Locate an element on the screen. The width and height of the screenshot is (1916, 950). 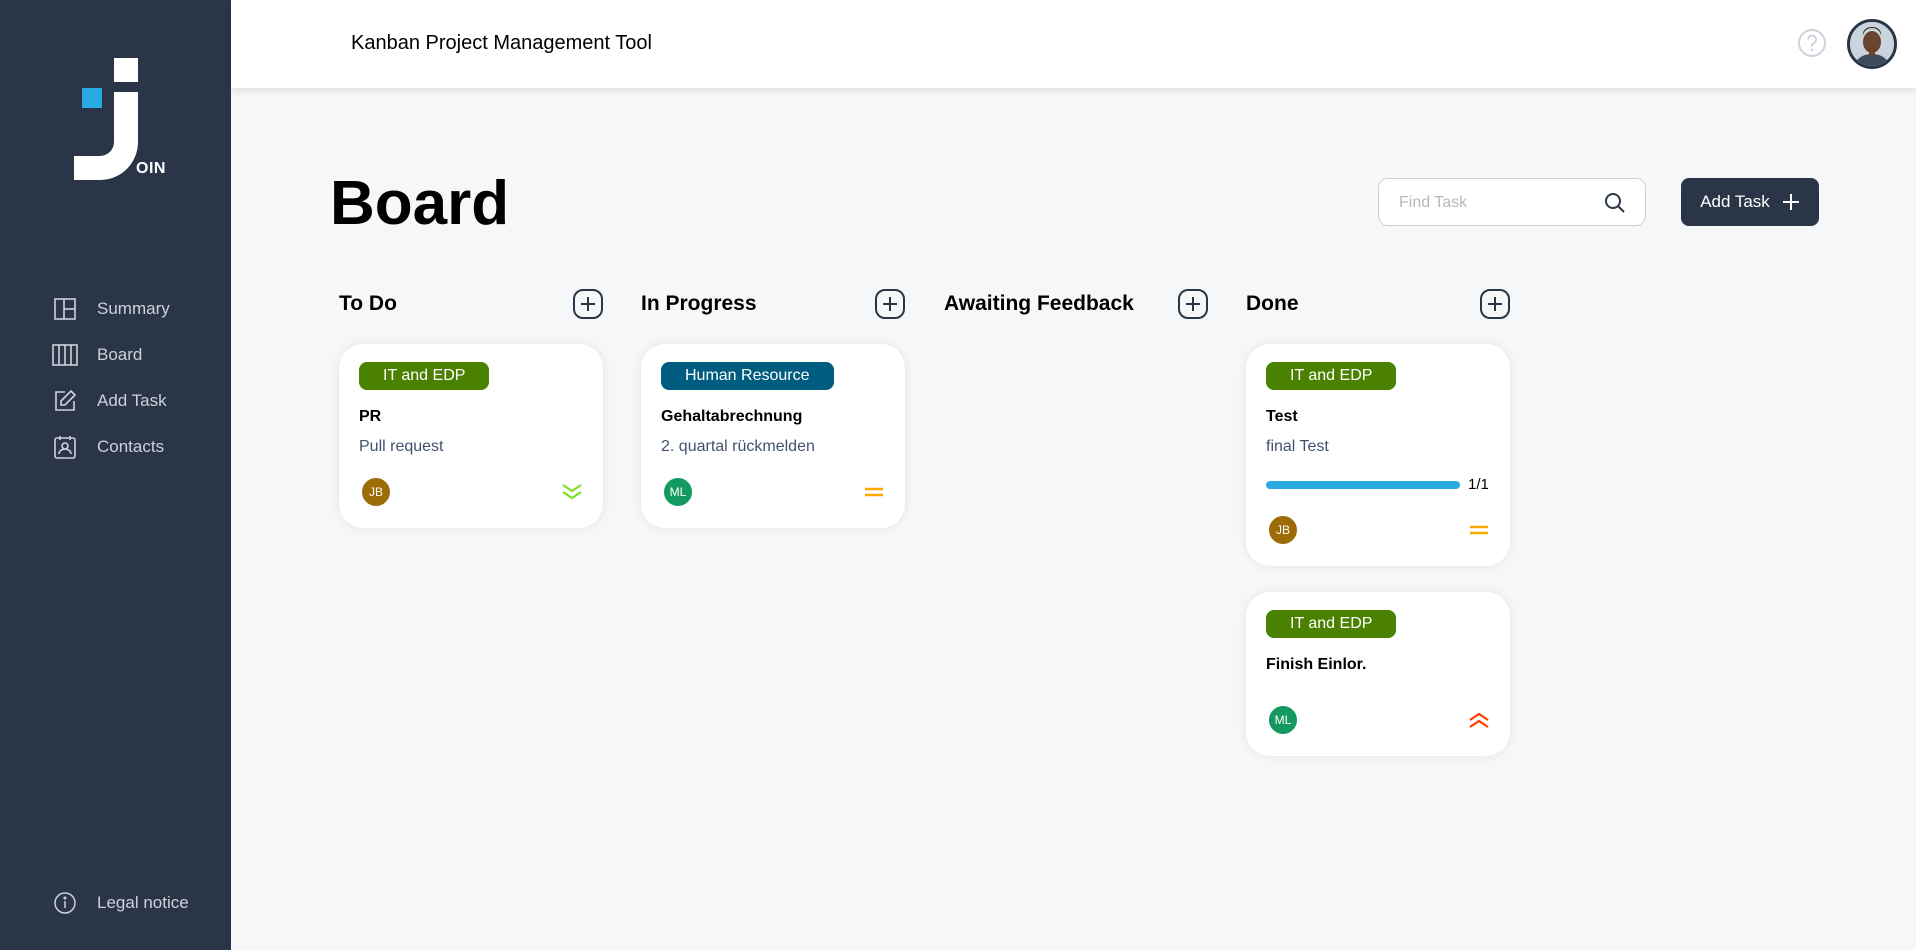
column-awaiting-feedback: Awaiting Feedback is located at coordinates (1076, 304).